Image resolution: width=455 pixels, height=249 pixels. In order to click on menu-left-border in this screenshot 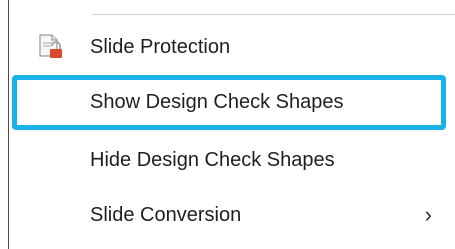, I will do `click(8, 124)`.